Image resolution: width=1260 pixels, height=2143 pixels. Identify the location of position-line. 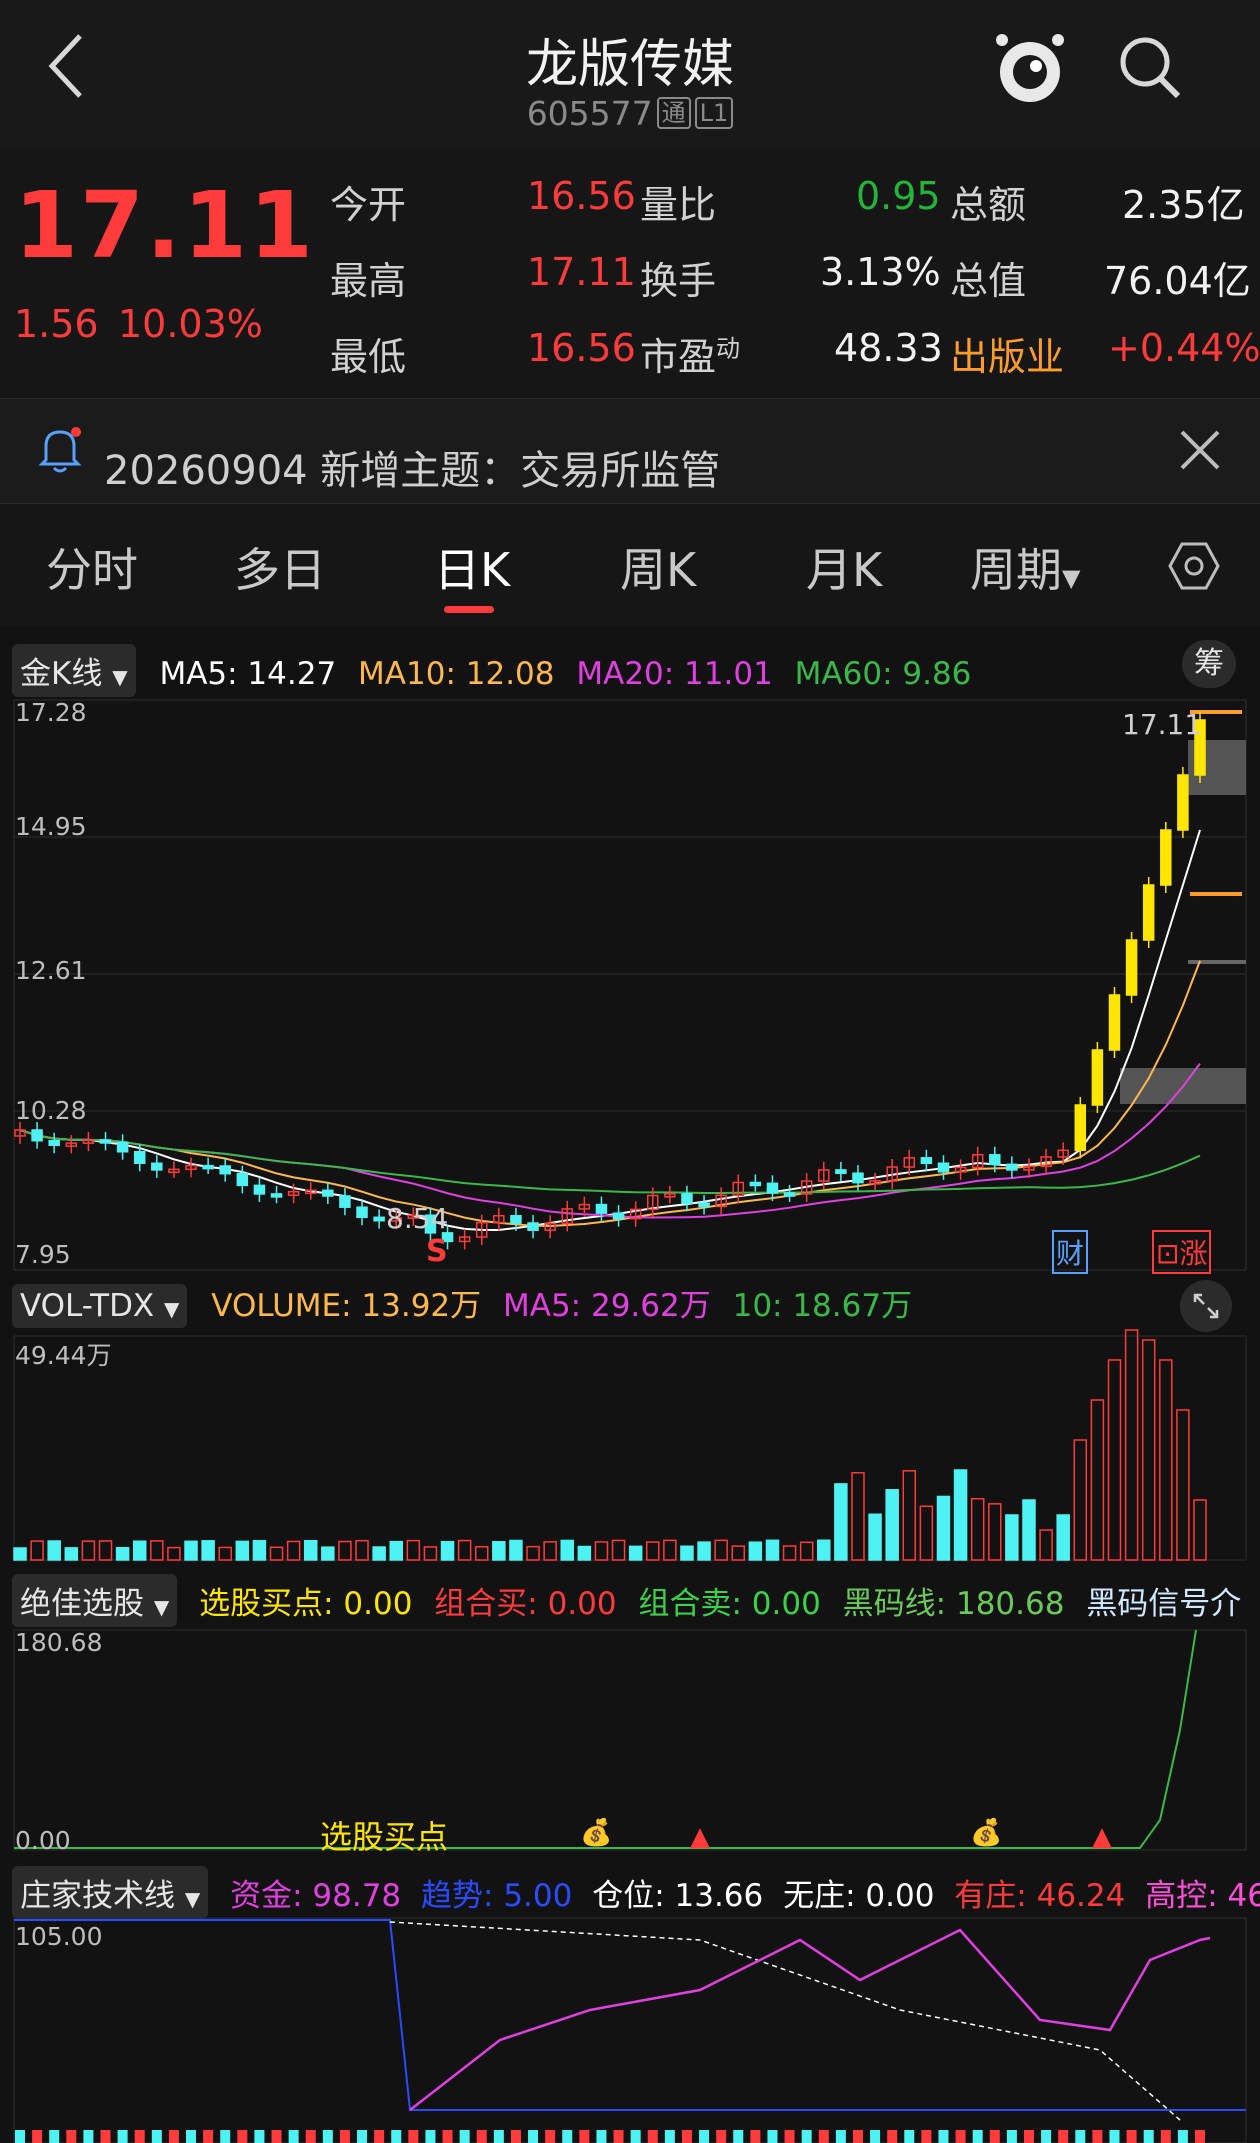
(785, 2021).